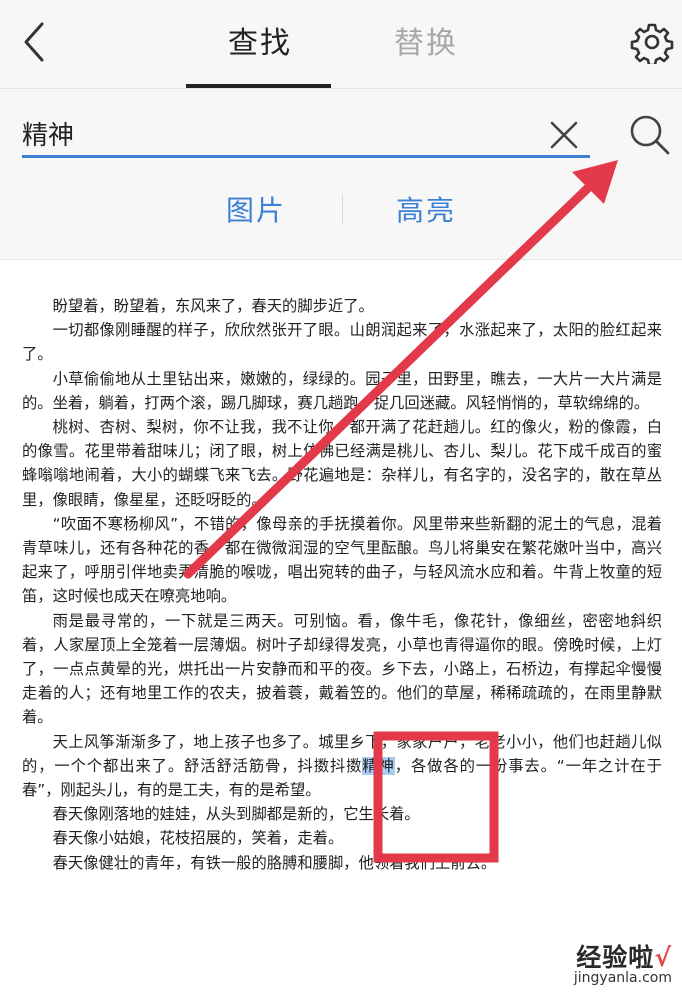 The image size is (682, 994). Describe the element at coordinates (378, 765) in the screenshot. I see `search-match-highlight: 精神` at that location.